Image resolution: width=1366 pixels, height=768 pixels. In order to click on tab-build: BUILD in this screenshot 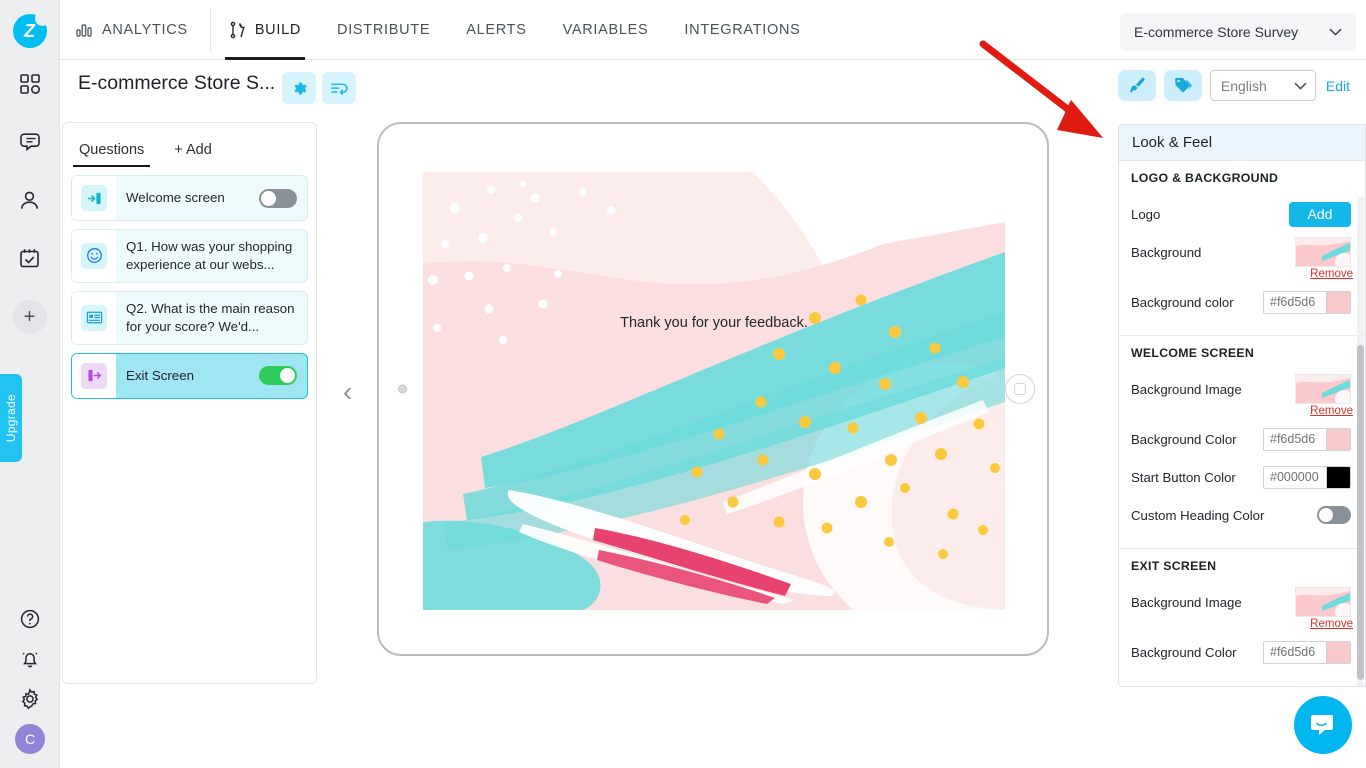, I will do `click(265, 30)`.